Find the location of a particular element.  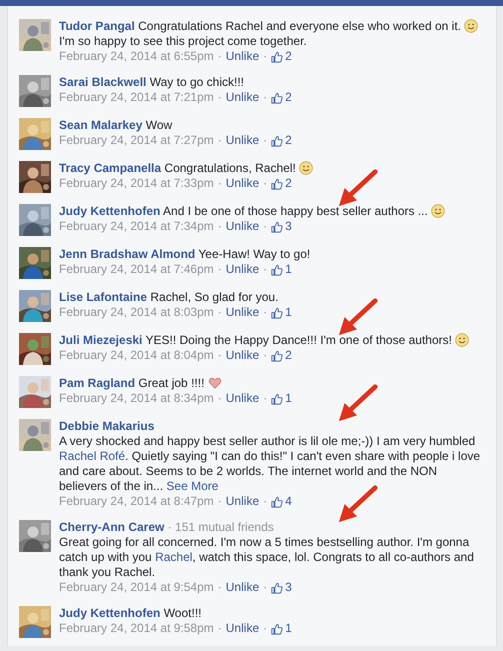

author-name: Debbie Makarius is located at coordinates (106, 426).